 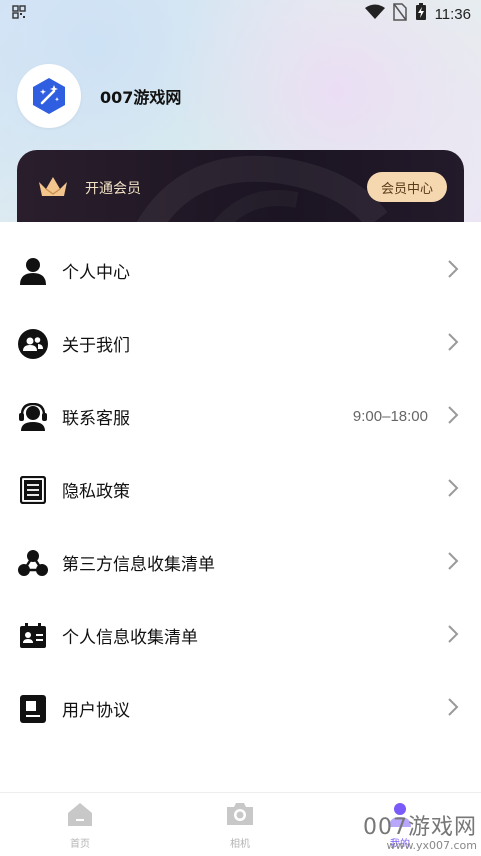 I want to click on battery-charging-icon, so click(x=421, y=14).